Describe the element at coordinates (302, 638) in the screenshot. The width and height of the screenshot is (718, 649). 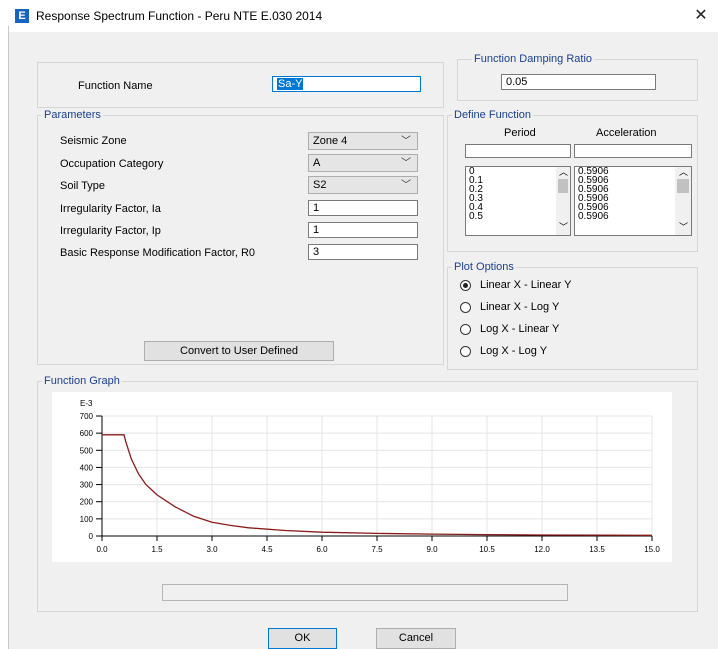
I see `ok-button: OK` at that location.